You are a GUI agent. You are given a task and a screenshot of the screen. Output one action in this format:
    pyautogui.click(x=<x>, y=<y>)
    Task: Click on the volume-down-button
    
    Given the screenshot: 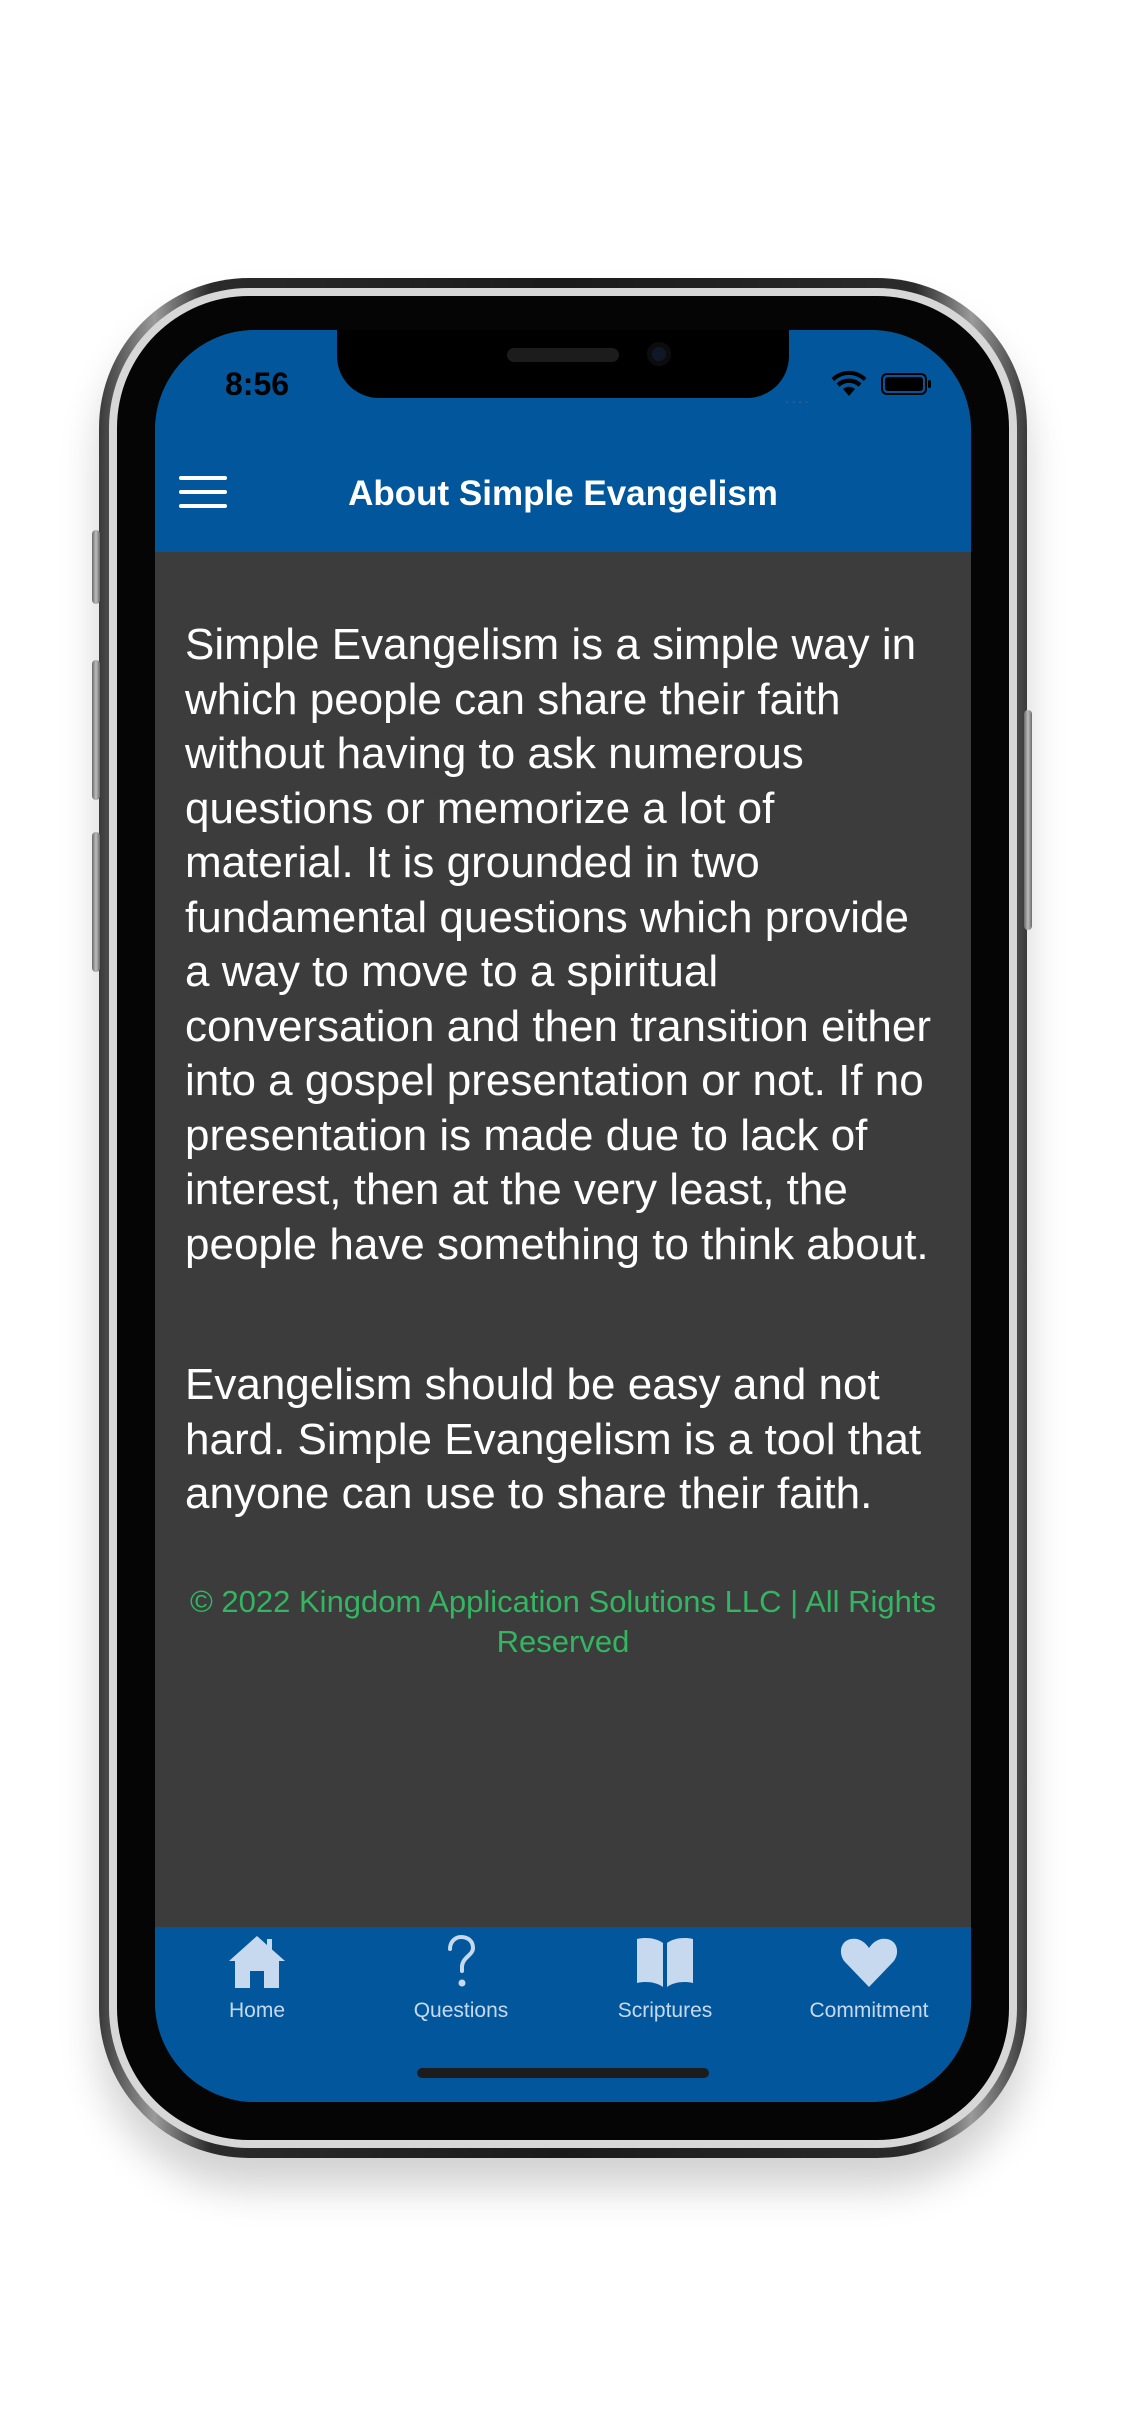 What is the action you would take?
    pyautogui.click(x=96, y=902)
    